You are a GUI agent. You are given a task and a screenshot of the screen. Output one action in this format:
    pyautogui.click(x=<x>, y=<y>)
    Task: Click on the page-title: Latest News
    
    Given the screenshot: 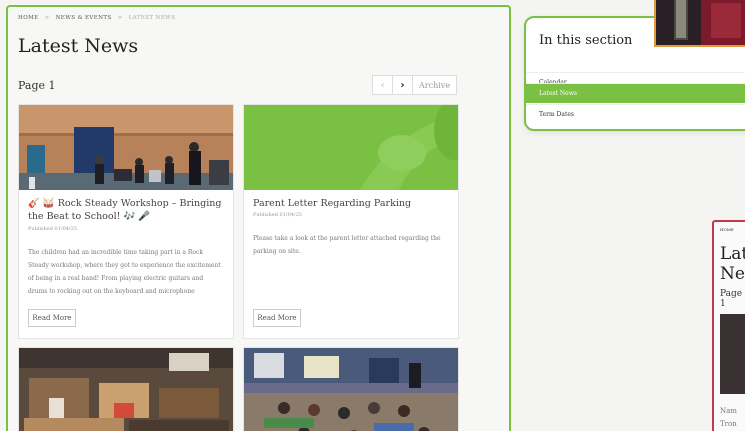 What is the action you would take?
    pyautogui.click(x=78, y=46)
    